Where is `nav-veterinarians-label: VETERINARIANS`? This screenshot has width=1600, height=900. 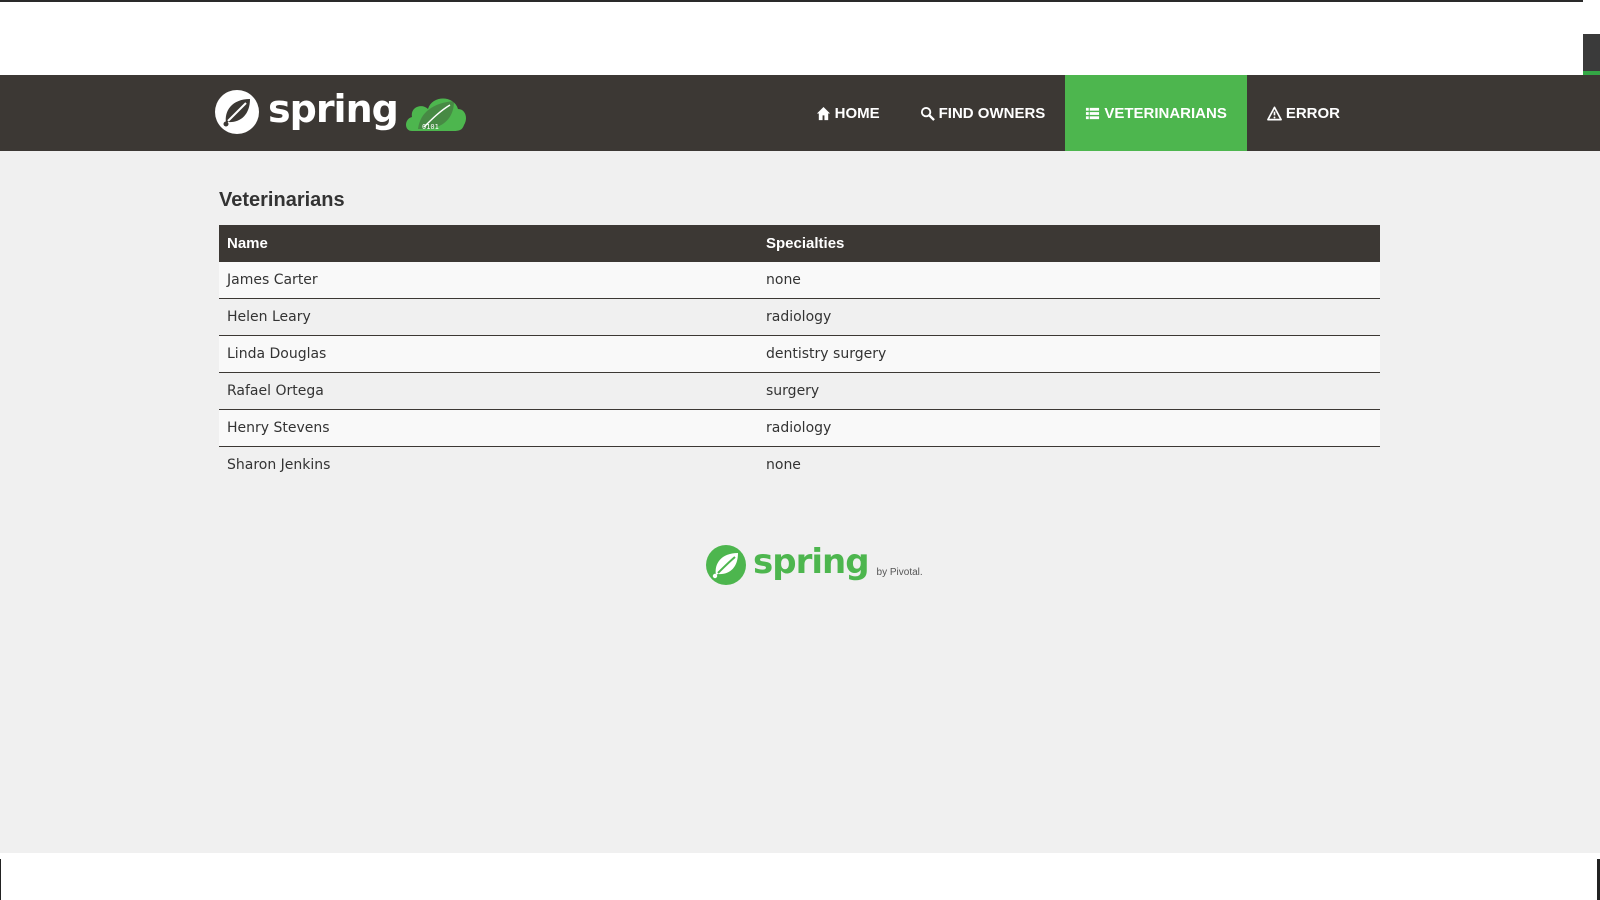 nav-veterinarians-label: VETERINARIANS is located at coordinates (1165, 113).